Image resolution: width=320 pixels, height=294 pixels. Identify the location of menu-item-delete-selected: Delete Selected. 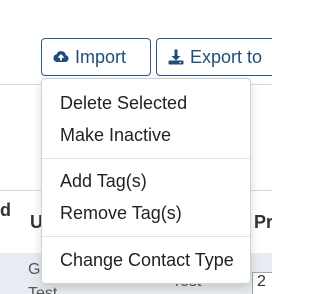
(146, 103).